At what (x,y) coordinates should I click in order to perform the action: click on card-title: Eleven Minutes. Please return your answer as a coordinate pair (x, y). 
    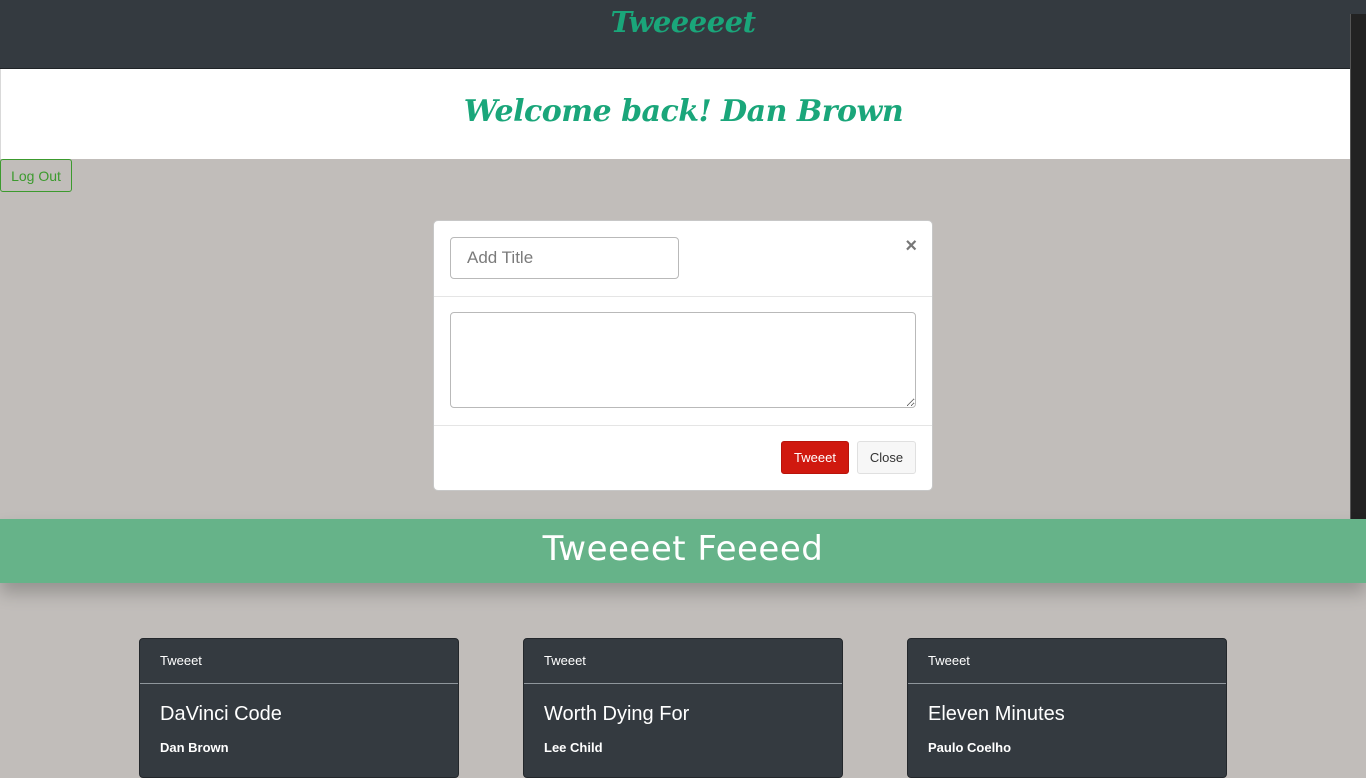
    Looking at the image, I should click on (996, 714).